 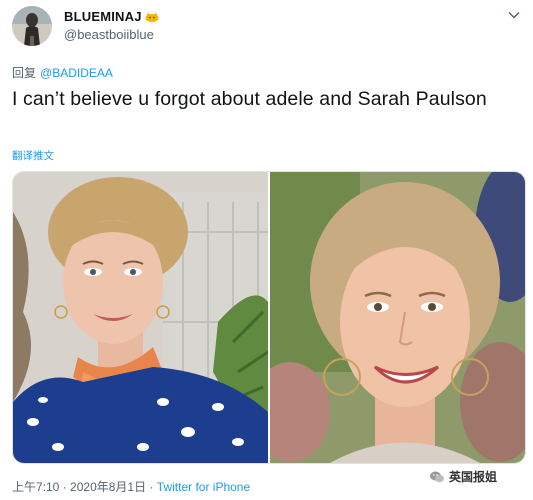 I want to click on watermark-text: 英国报姐, so click(x=472, y=477).